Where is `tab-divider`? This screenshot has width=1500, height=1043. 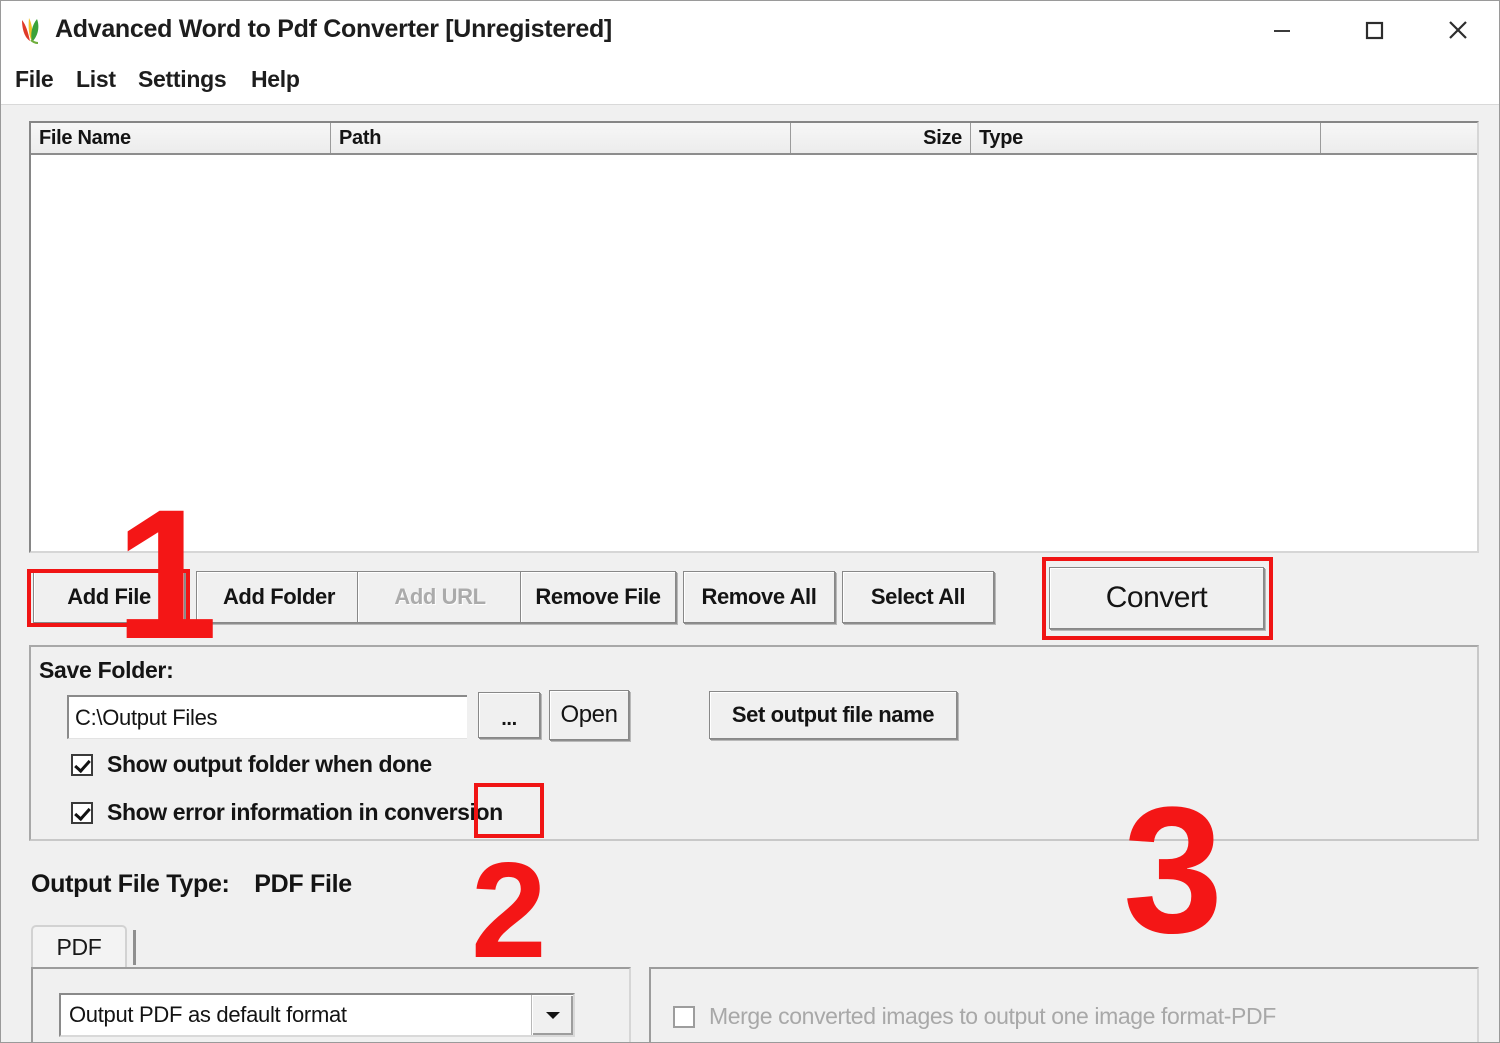
tab-divider is located at coordinates (134, 947).